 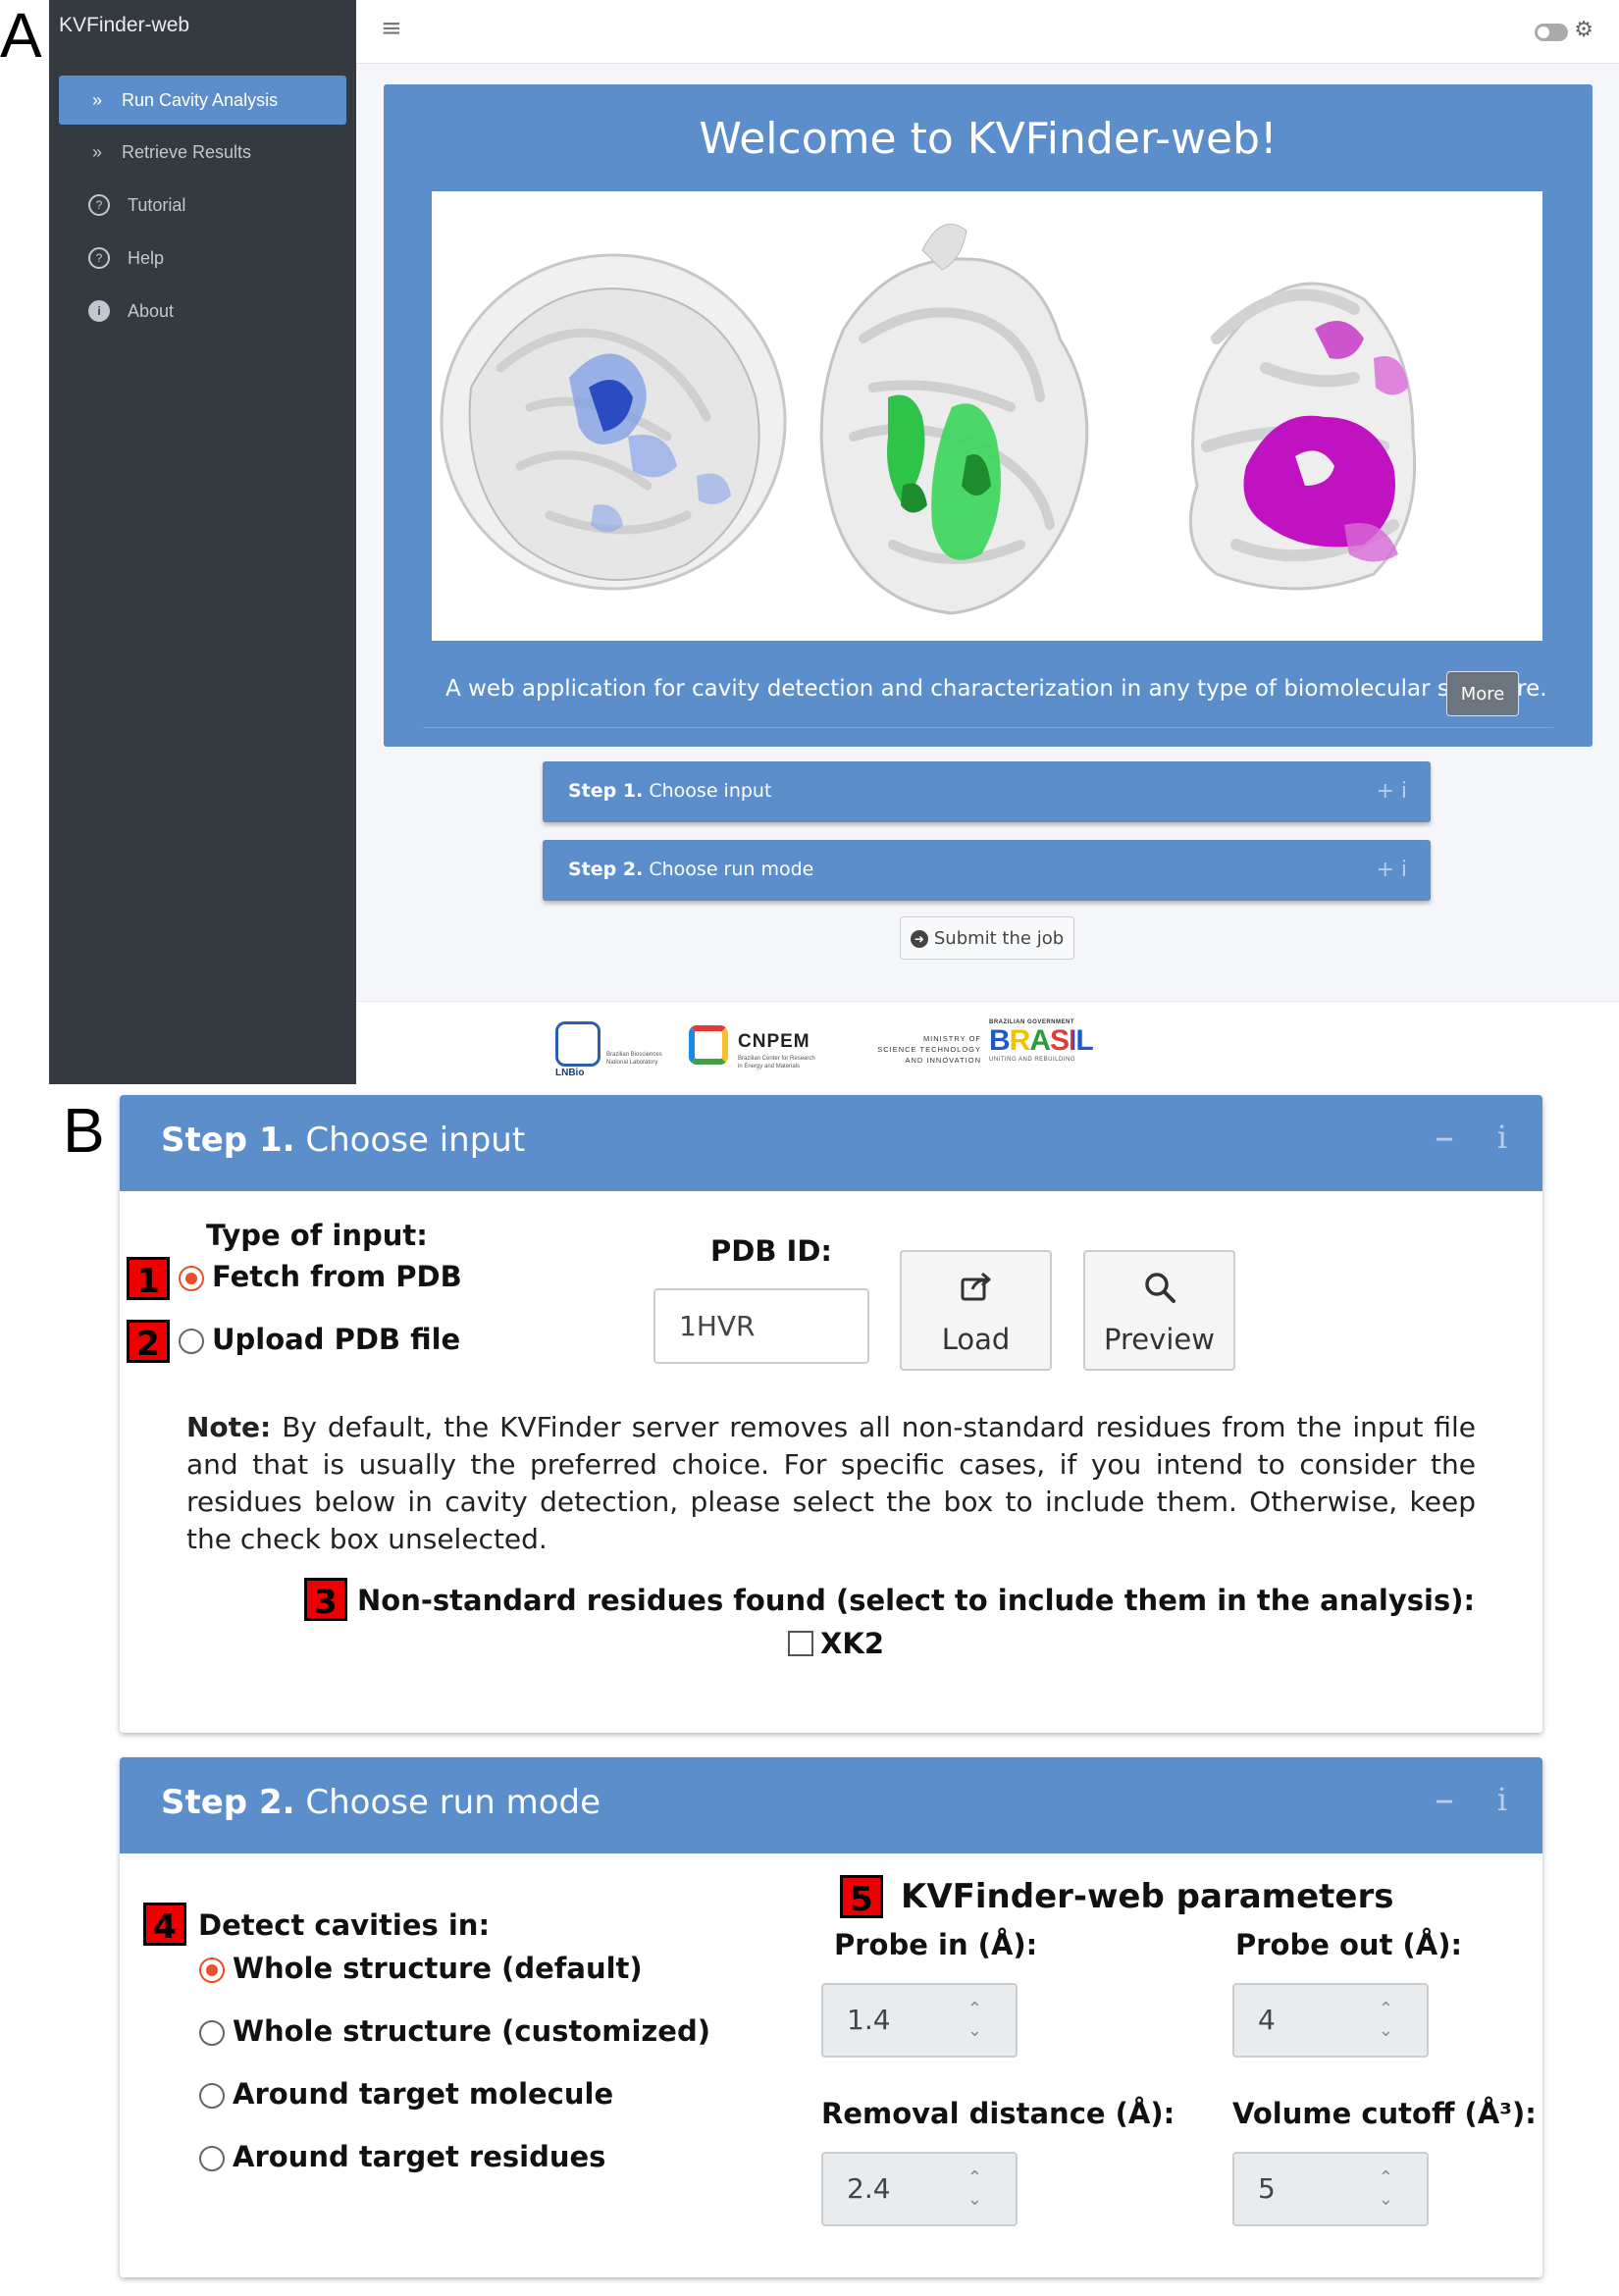 I want to click on sidebar-item-label: Run Cavity Analysis, so click(x=200, y=99).